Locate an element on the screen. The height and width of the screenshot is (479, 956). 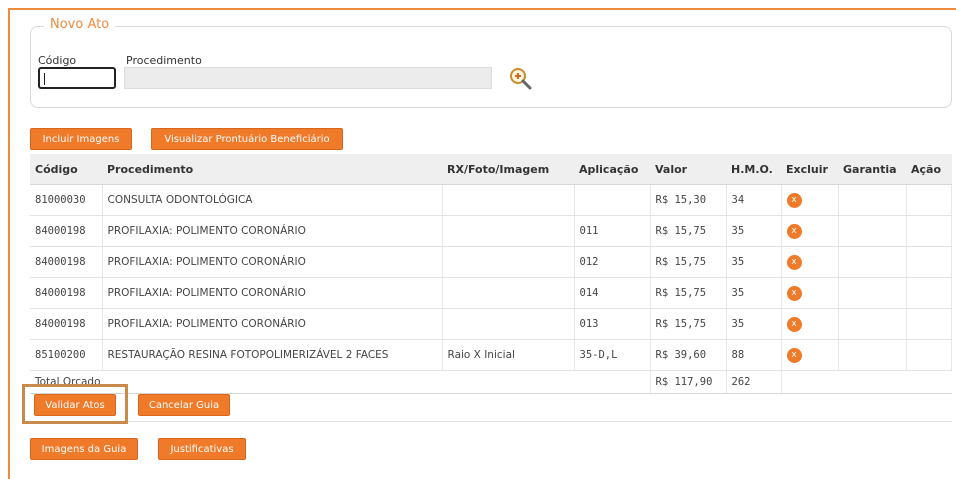
cell-valor: R$ 39,60 is located at coordinates (688, 355).